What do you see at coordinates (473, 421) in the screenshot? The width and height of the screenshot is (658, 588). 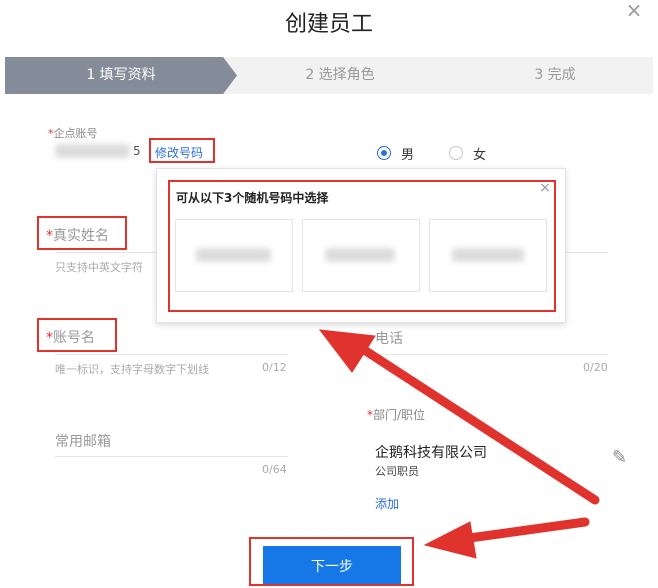 I see `arrow-to-popup-shaft` at bounding box center [473, 421].